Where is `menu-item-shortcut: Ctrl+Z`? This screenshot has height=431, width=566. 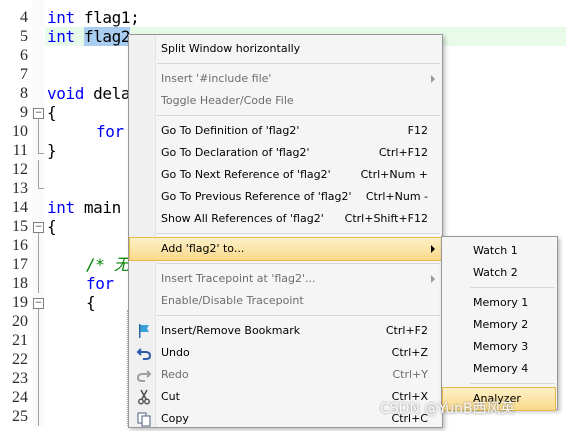
menu-item-shortcut: Ctrl+Z is located at coordinates (409, 352).